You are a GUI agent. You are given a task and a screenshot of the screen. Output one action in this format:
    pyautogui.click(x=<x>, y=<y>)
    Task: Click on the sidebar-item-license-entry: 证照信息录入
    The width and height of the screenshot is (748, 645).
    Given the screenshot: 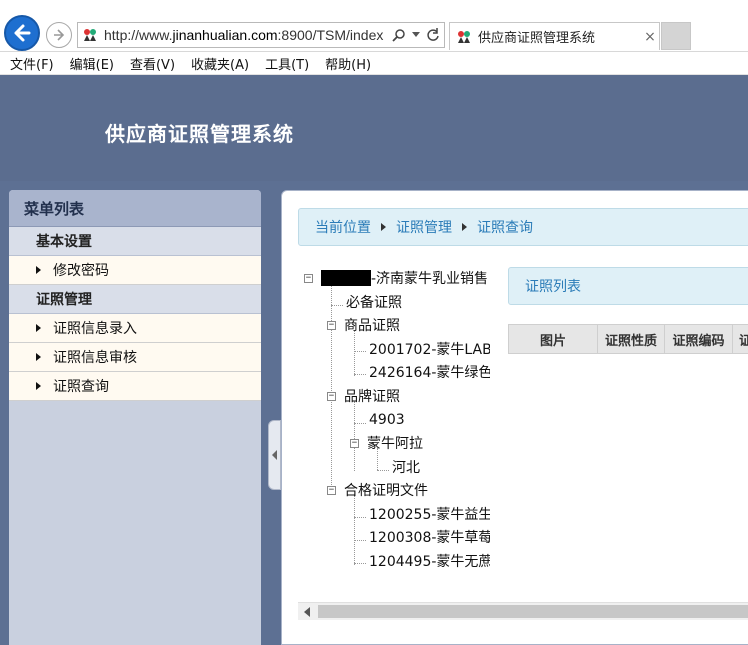 What is the action you would take?
    pyautogui.click(x=135, y=328)
    